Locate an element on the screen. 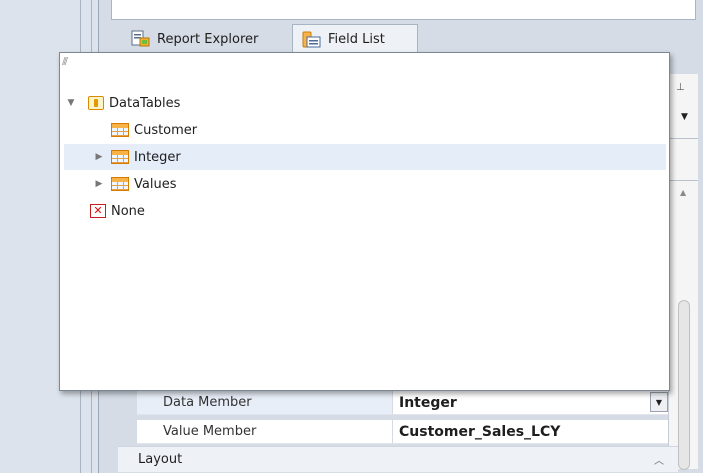 The image size is (703, 473). property-name: Data Member is located at coordinates (207, 402).